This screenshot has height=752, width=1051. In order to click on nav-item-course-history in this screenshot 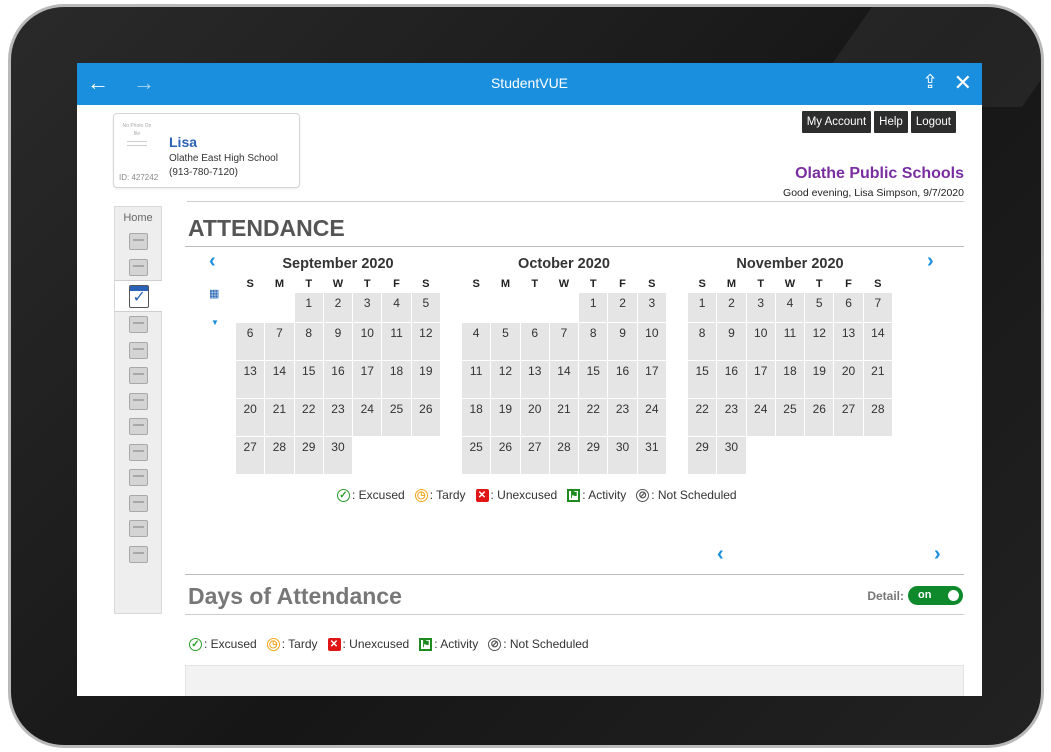, I will do `click(138, 376)`.